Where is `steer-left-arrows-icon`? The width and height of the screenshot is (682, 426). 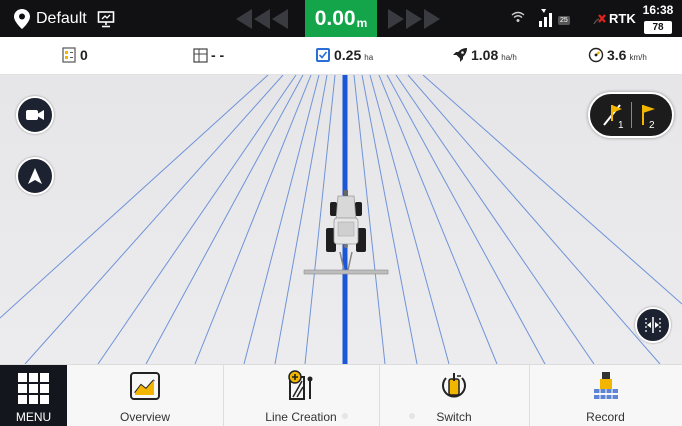 steer-left-arrows-icon is located at coordinates (264, 19).